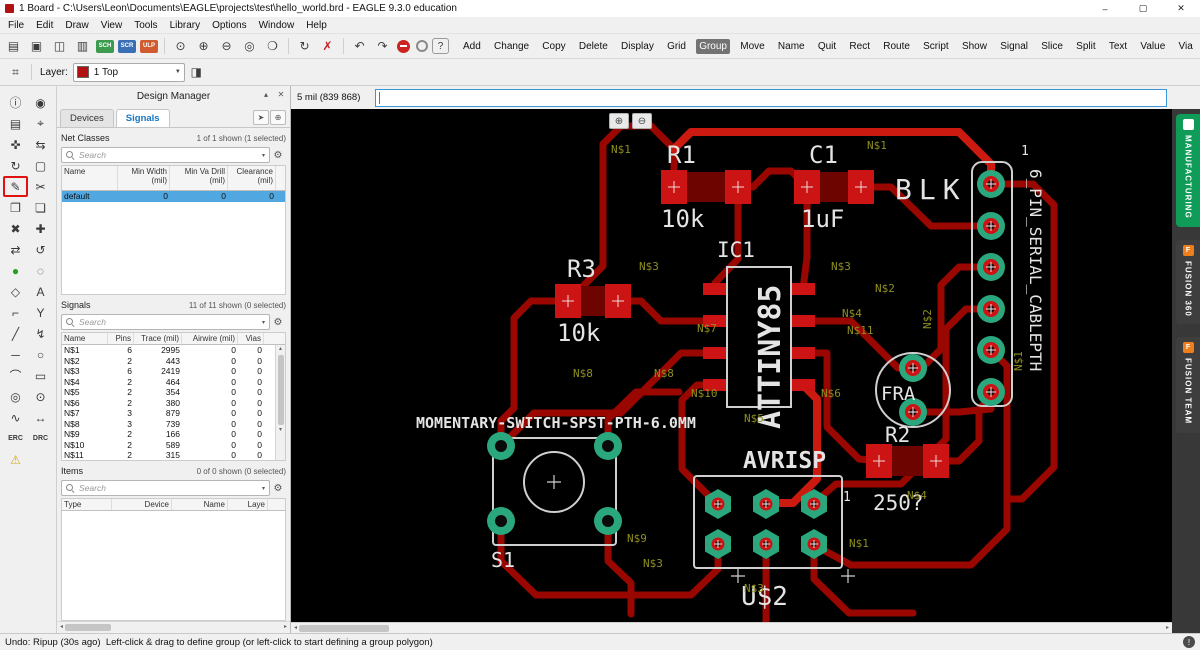  Describe the element at coordinates (105, 46) in the screenshot. I see `schematic-icon: SCH` at that location.